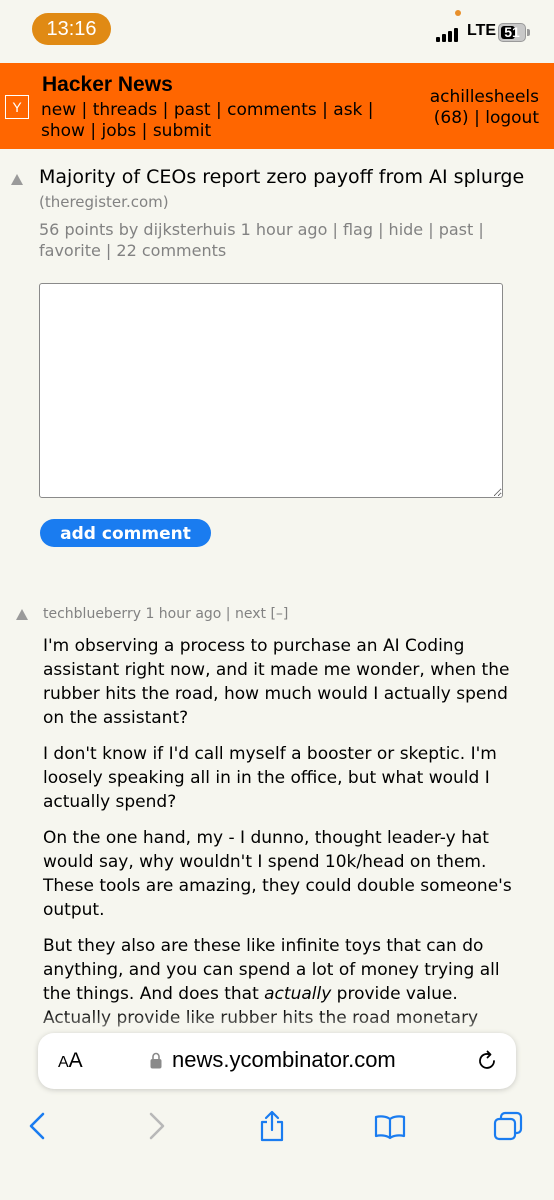 Image resolution: width=554 pixels, height=1200 pixels. Describe the element at coordinates (347, 110) in the screenshot. I see `nav-ask: ask` at that location.